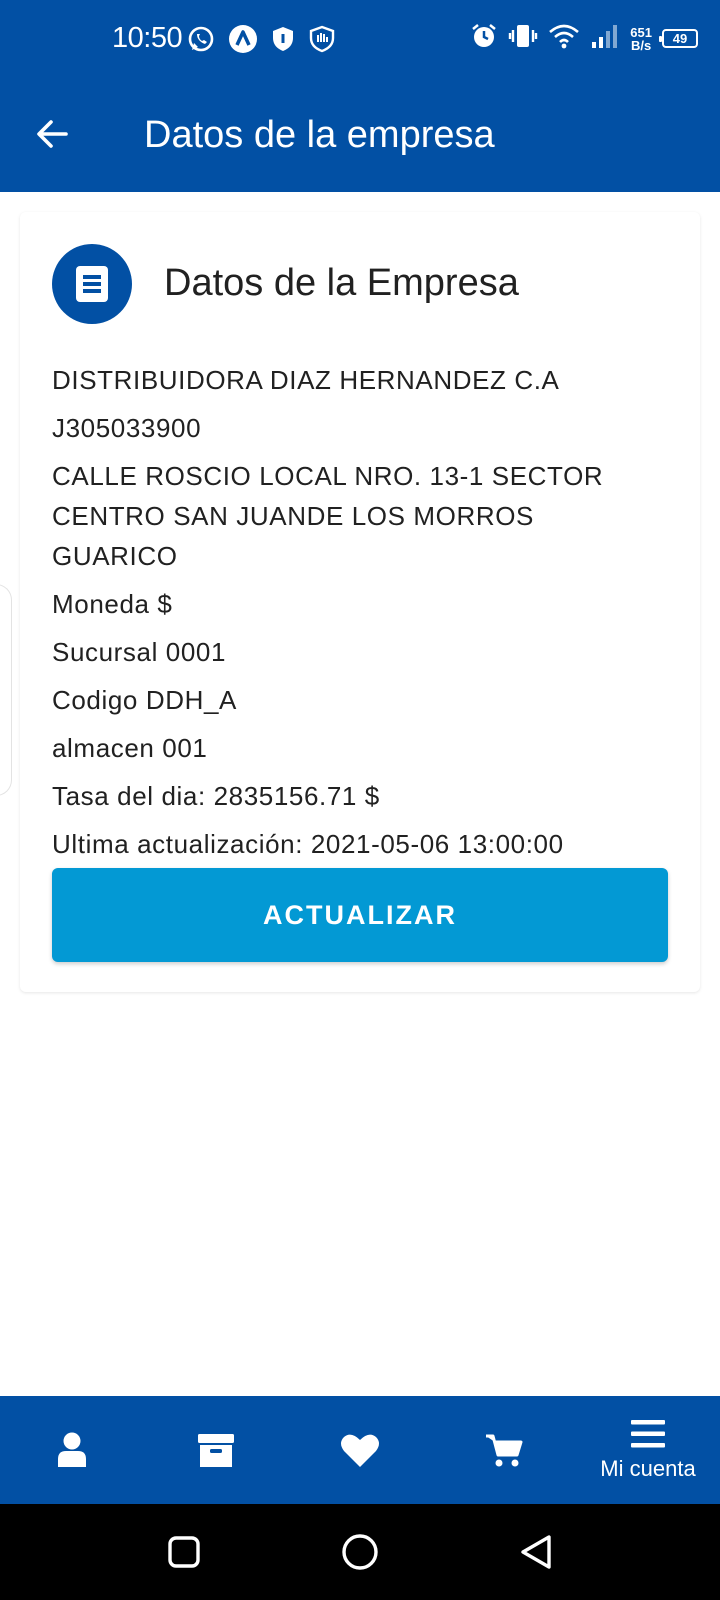 This screenshot has height=1600, width=720. Describe the element at coordinates (584, 38) in the screenshot. I see `status-system-icons: 651 B/s 49` at that location.